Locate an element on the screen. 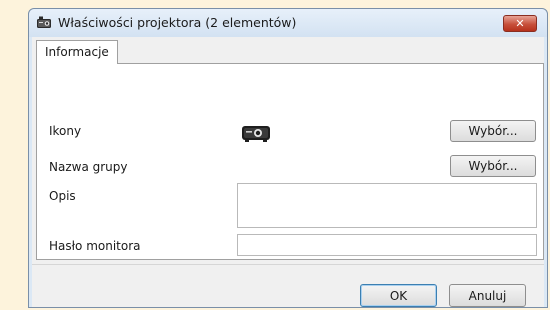 The height and width of the screenshot is (310, 550). tab-informacje: Informacje is located at coordinates (77, 52).